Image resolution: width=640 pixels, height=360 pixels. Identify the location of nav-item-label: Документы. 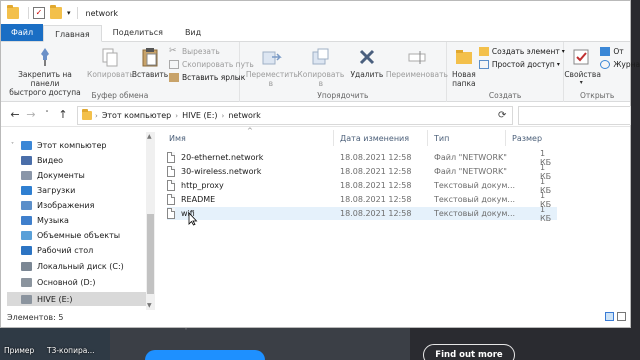
(61, 175).